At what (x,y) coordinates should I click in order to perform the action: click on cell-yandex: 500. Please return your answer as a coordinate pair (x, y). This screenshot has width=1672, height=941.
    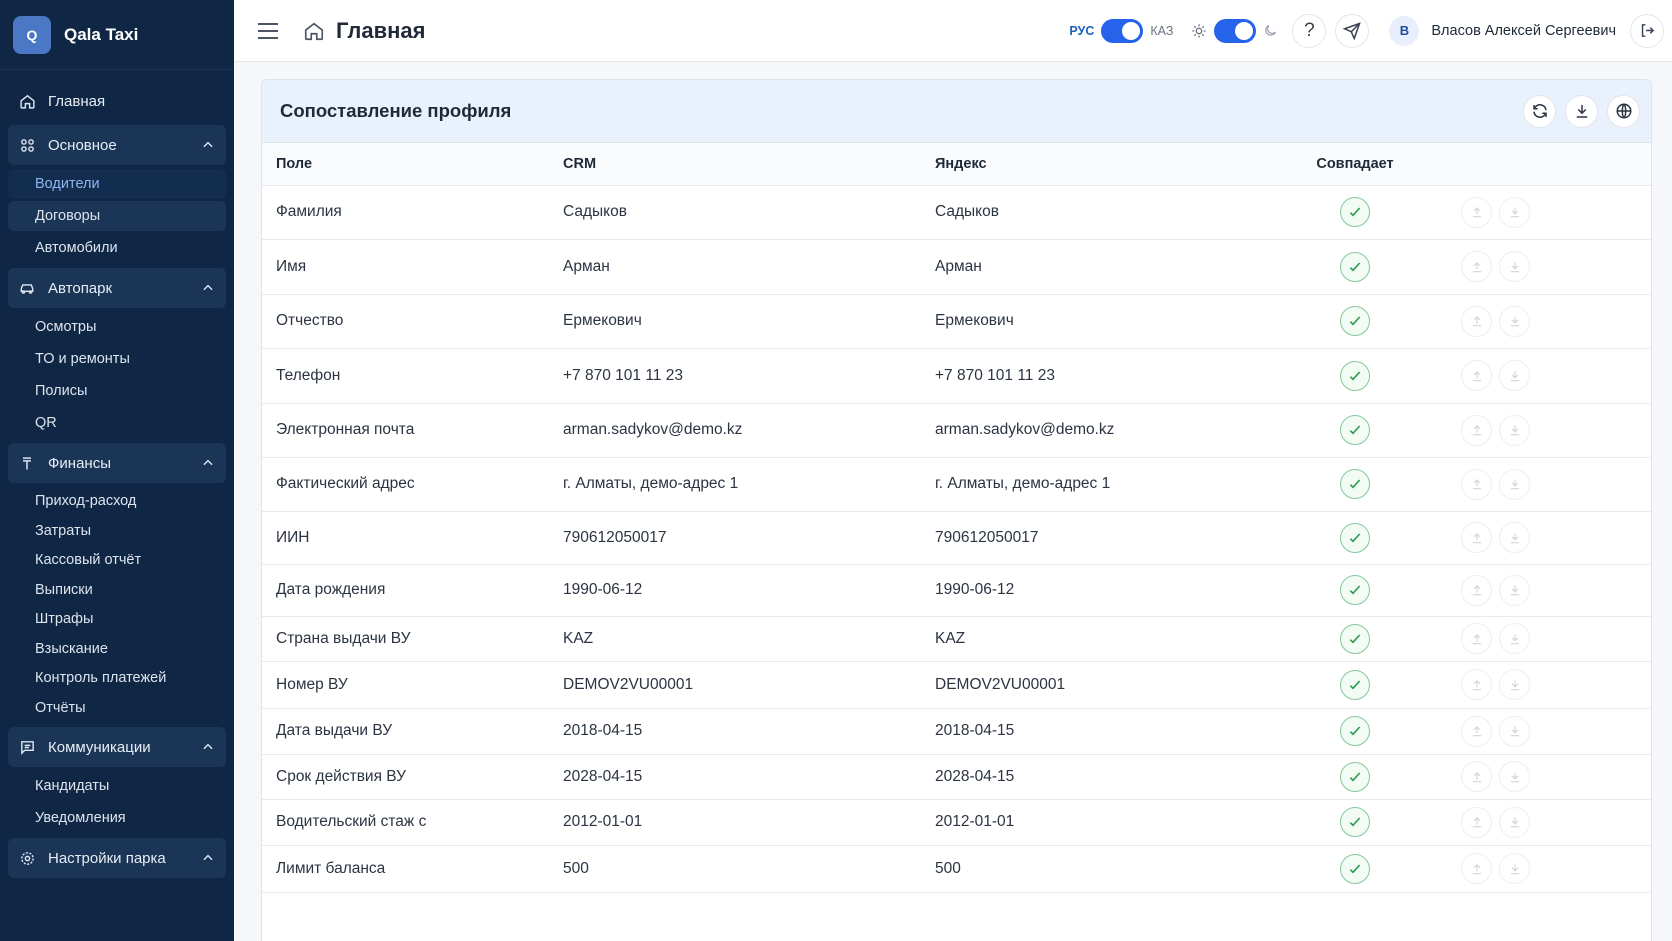
    Looking at the image, I should click on (1096, 869).